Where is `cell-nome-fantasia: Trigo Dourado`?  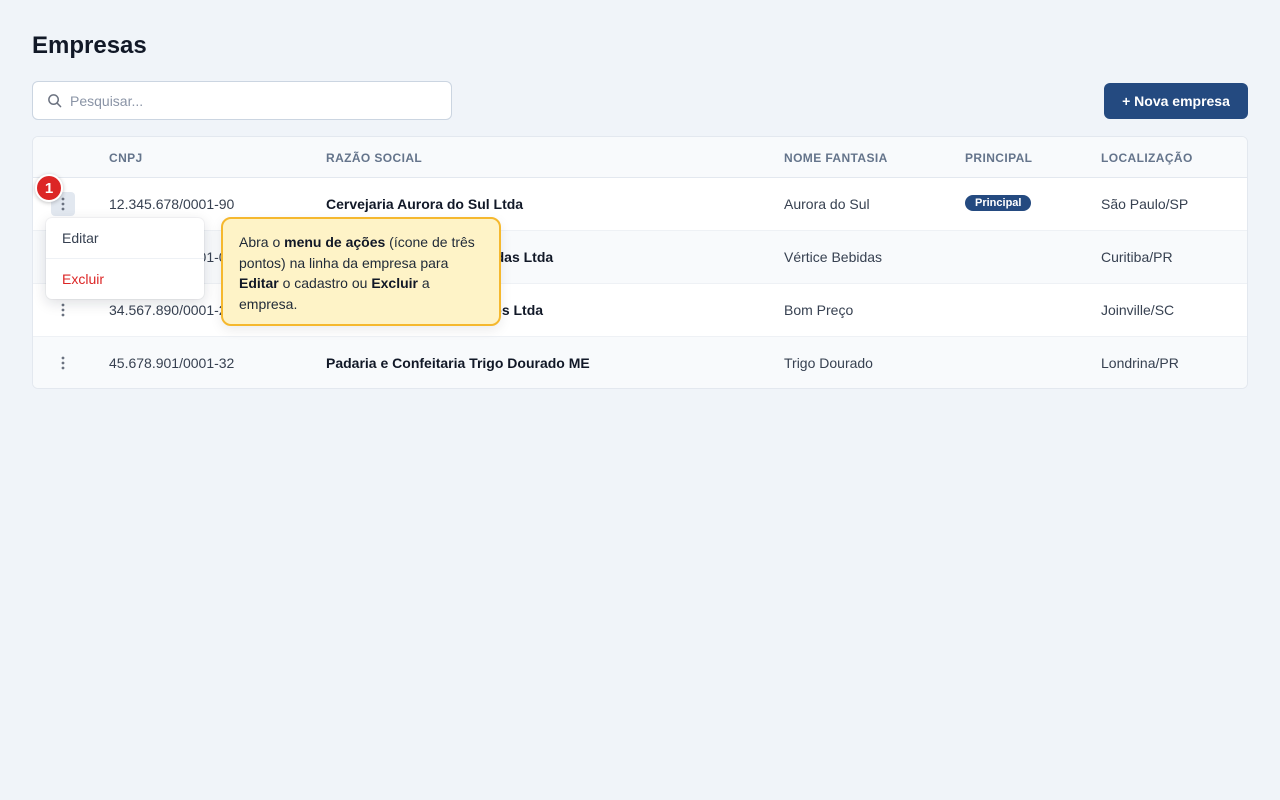 cell-nome-fantasia: Trigo Dourado is located at coordinates (828, 363).